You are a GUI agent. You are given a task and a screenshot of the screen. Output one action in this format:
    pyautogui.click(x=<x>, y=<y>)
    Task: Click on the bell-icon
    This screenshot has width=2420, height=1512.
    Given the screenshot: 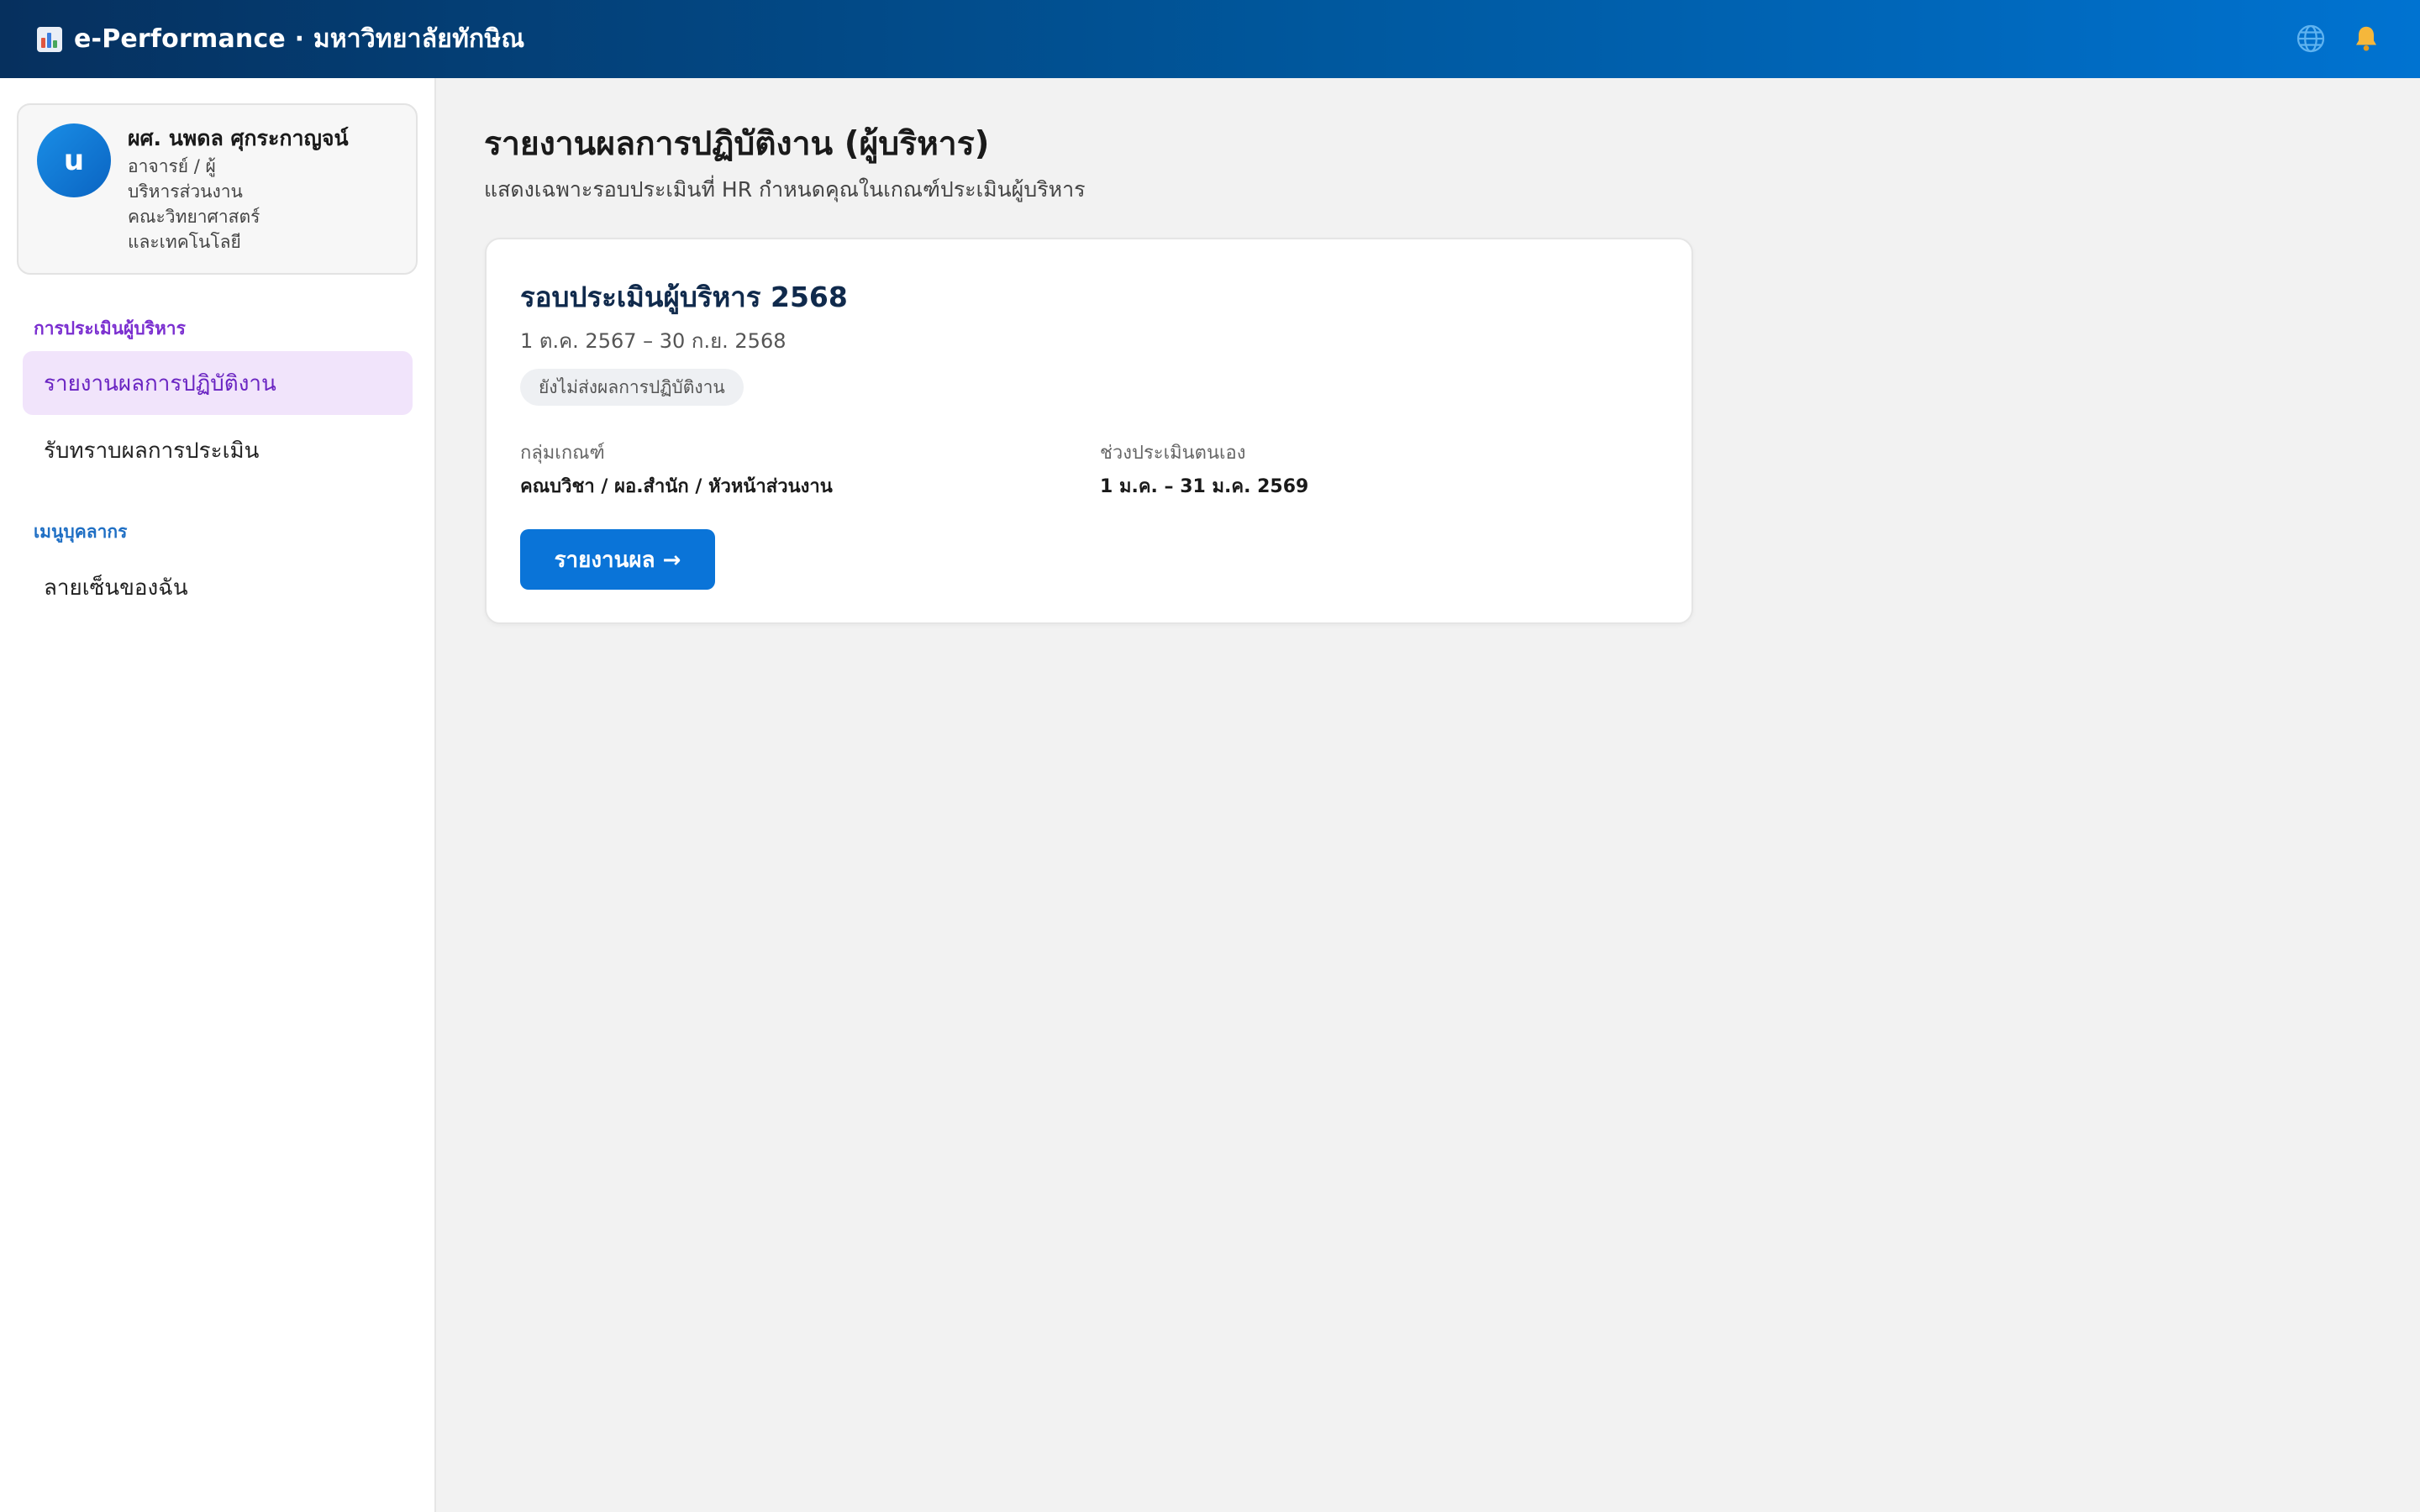 What is the action you would take?
    pyautogui.click(x=2366, y=38)
    